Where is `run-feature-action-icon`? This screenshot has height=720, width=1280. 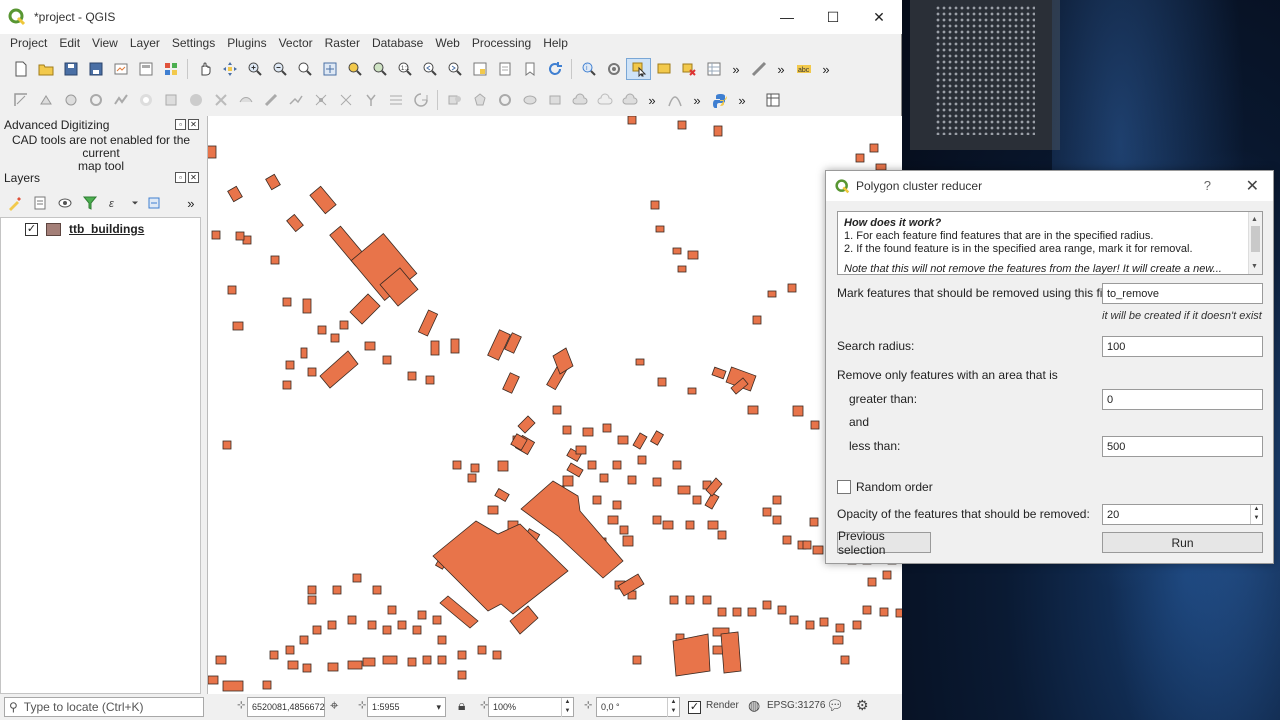
run-feature-action-icon is located at coordinates (613, 69).